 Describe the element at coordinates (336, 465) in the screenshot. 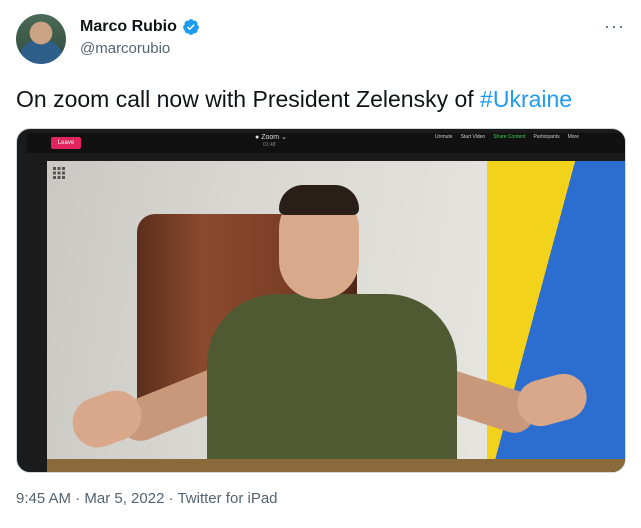

I see `desk` at that location.